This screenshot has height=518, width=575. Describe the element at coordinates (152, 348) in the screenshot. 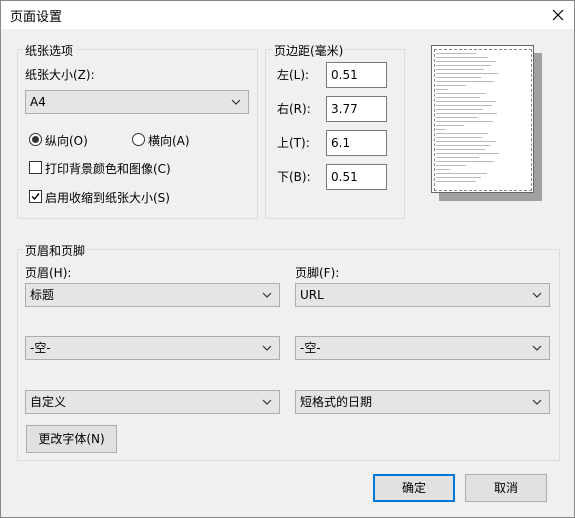

I see `header-select-2: -空-` at that location.